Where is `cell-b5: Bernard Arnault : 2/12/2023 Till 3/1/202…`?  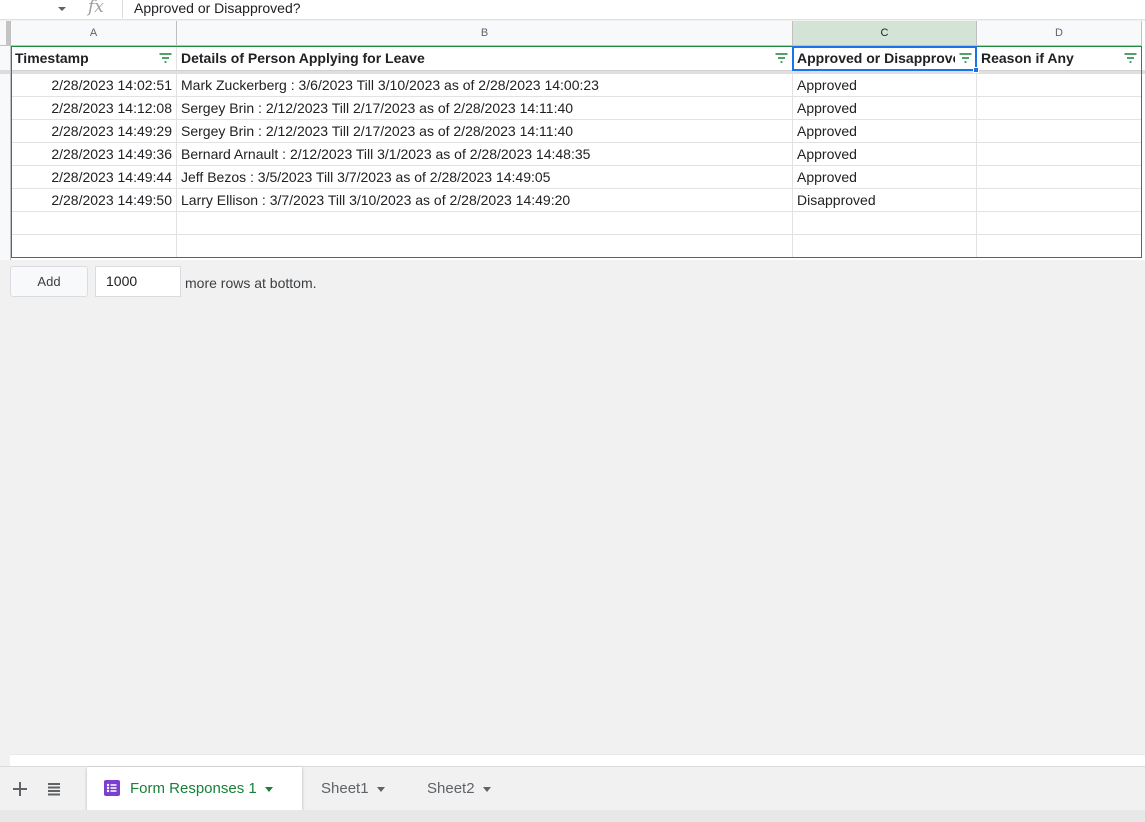
cell-b5: Bernard Arnault : 2/12/2023 Till 3/1/202… is located at coordinates (485, 154).